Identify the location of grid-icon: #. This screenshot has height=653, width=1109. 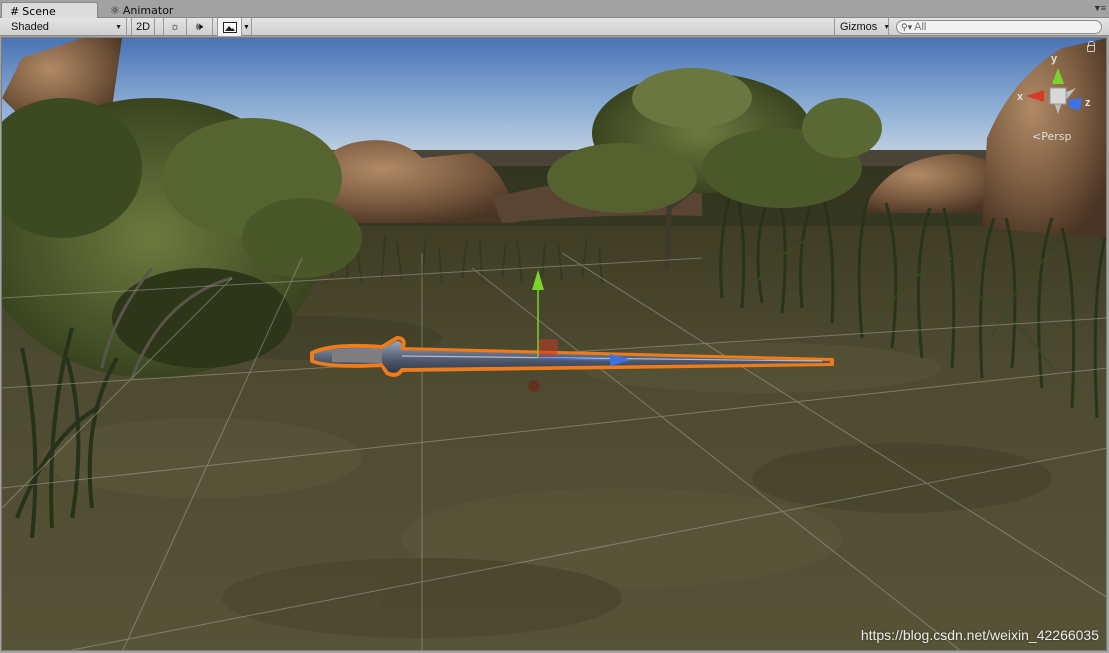
(15, 11).